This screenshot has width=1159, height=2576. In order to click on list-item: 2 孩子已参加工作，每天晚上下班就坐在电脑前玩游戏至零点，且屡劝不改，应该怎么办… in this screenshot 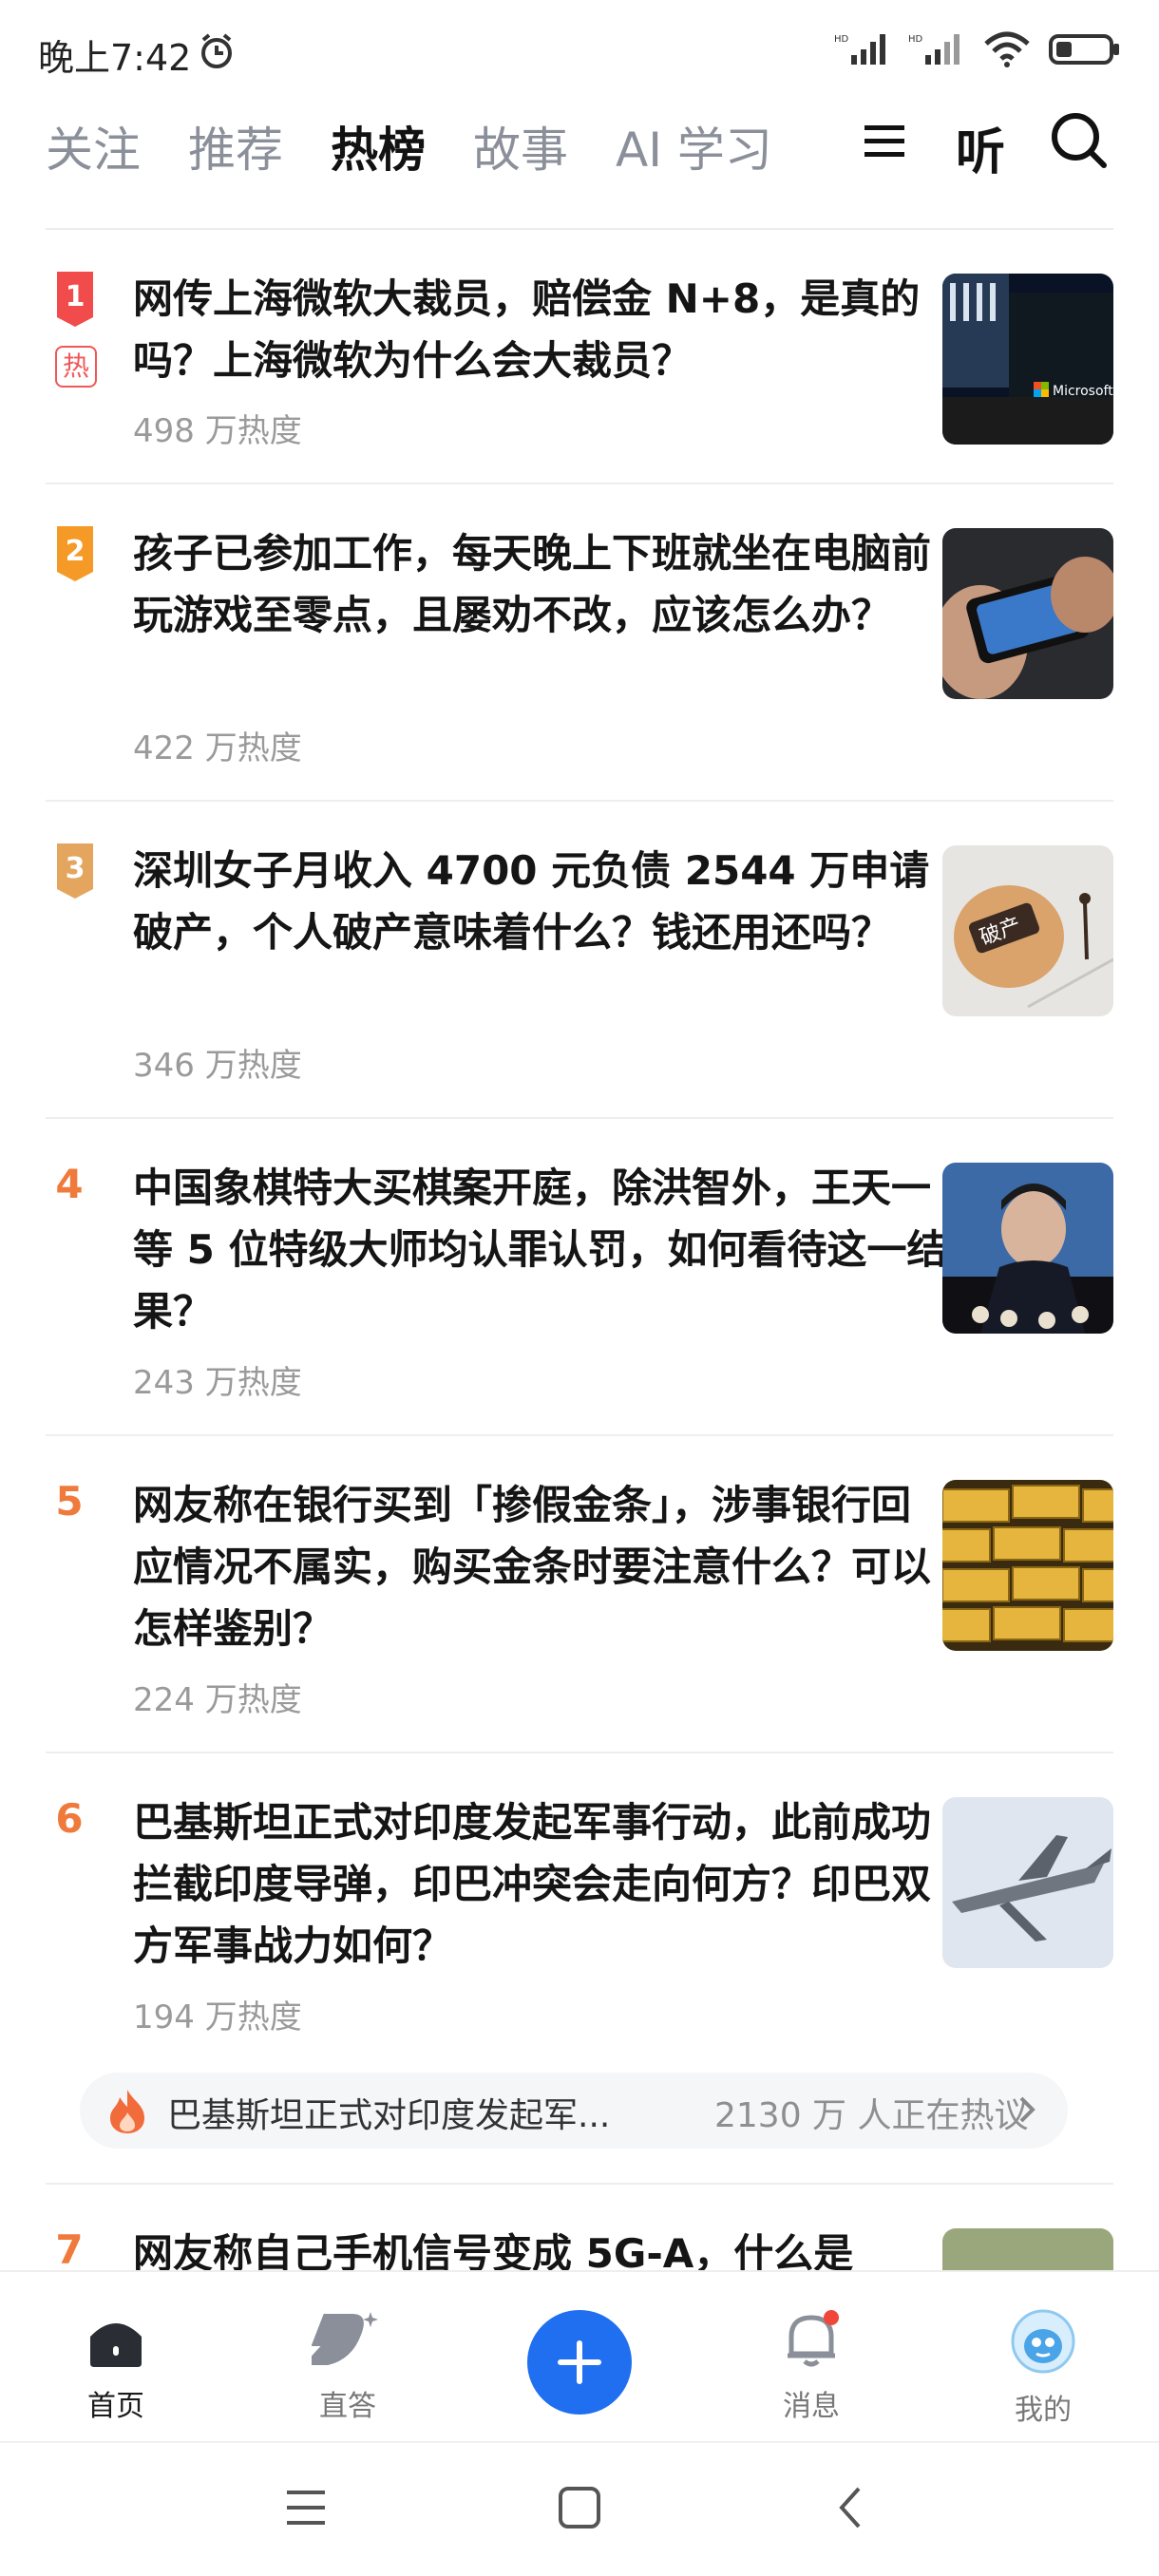, I will do `click(579, 643)`.